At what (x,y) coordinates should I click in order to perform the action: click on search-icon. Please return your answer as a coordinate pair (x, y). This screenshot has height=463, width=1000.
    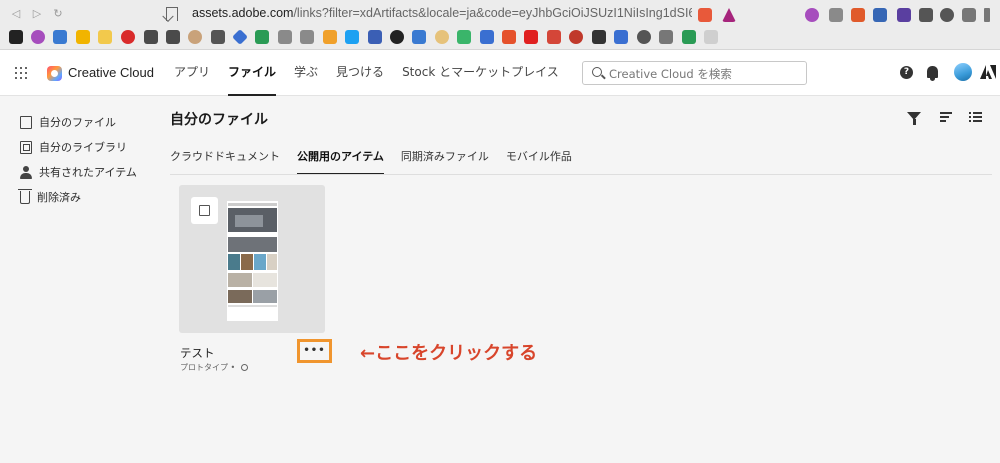
    Looking at the image, I should click on (597, 72).